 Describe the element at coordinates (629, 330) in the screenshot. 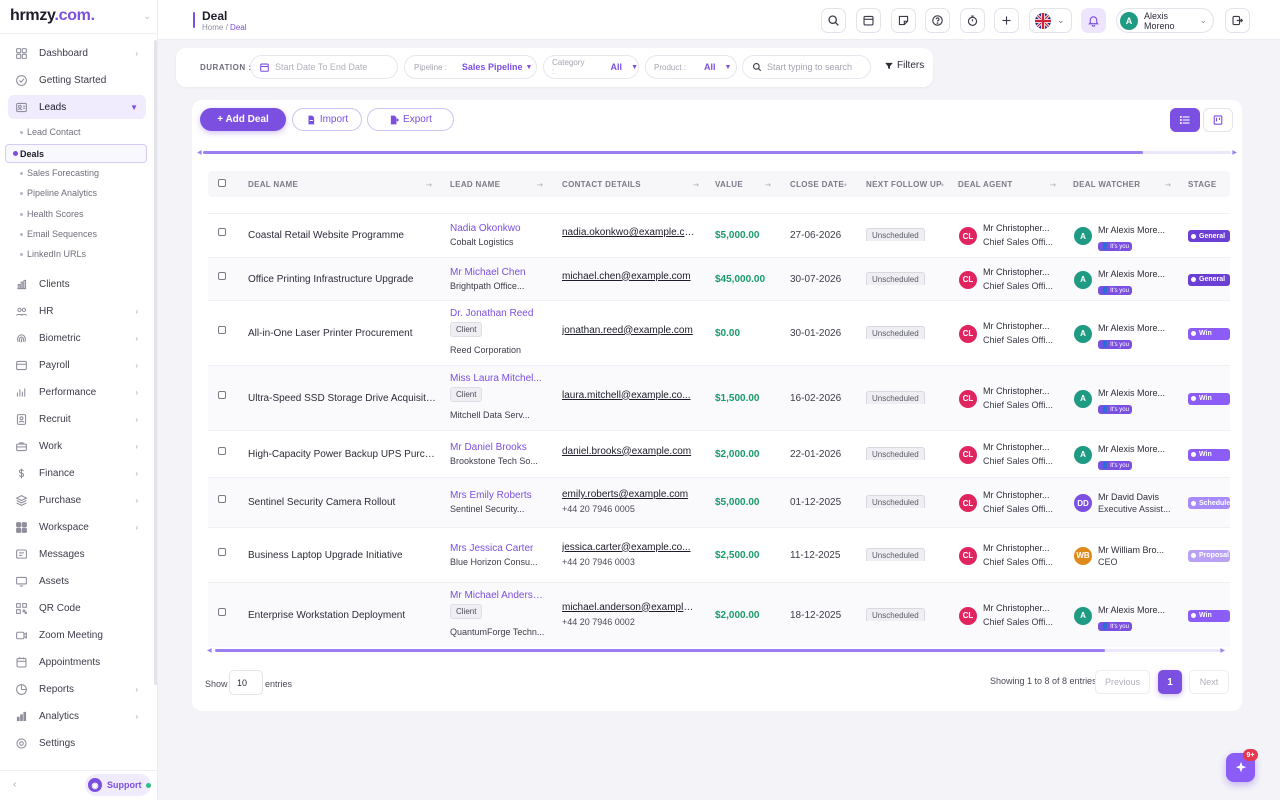

I see `contact-email-link: jonathan.reed@example.com` at that location.